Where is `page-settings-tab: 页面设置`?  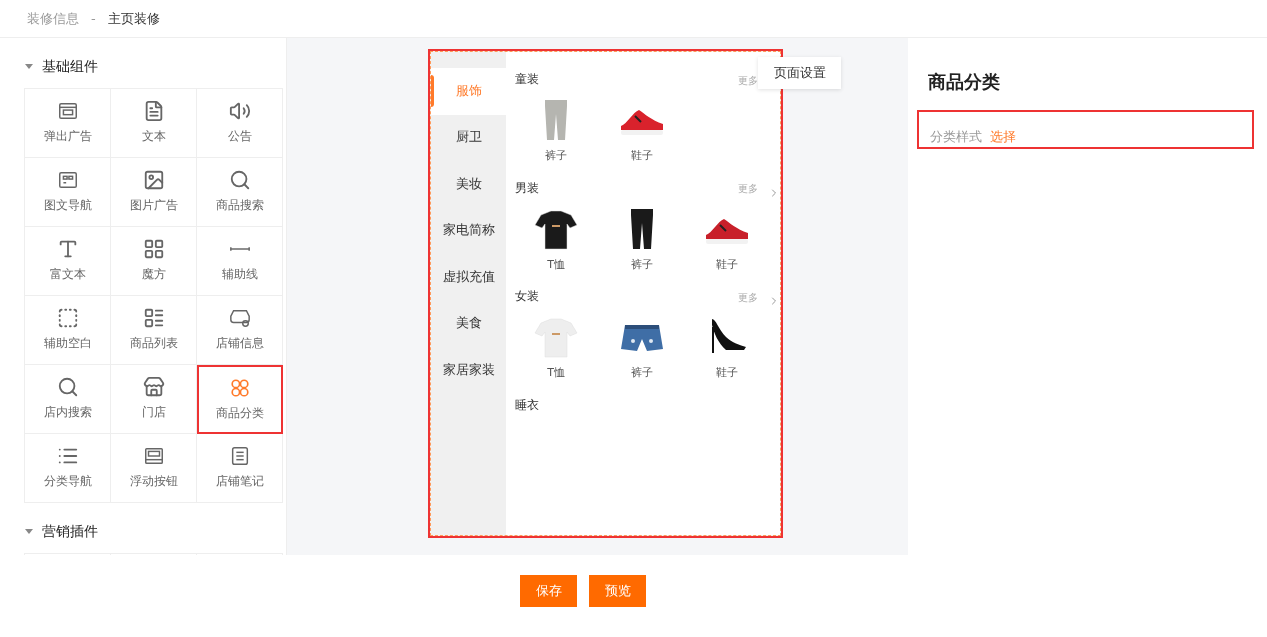 page-settings-tab: 页面设置 is located at coordinates (799, 73).